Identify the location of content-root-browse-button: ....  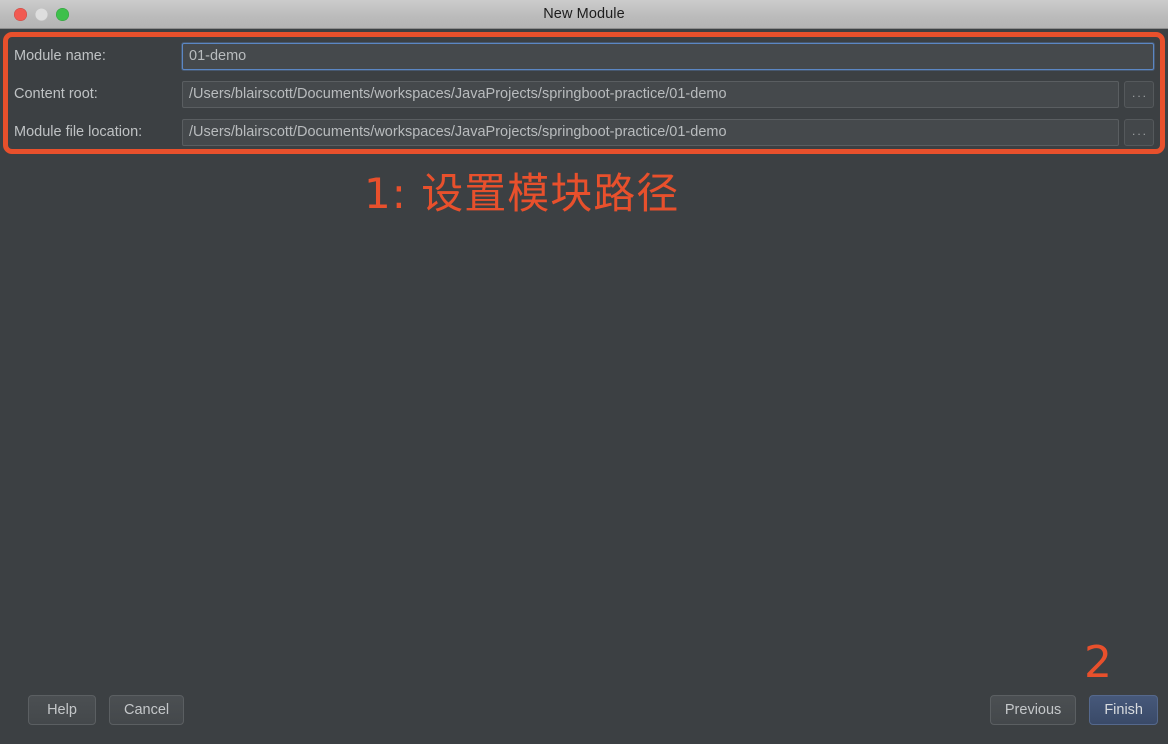
(1139, 94).